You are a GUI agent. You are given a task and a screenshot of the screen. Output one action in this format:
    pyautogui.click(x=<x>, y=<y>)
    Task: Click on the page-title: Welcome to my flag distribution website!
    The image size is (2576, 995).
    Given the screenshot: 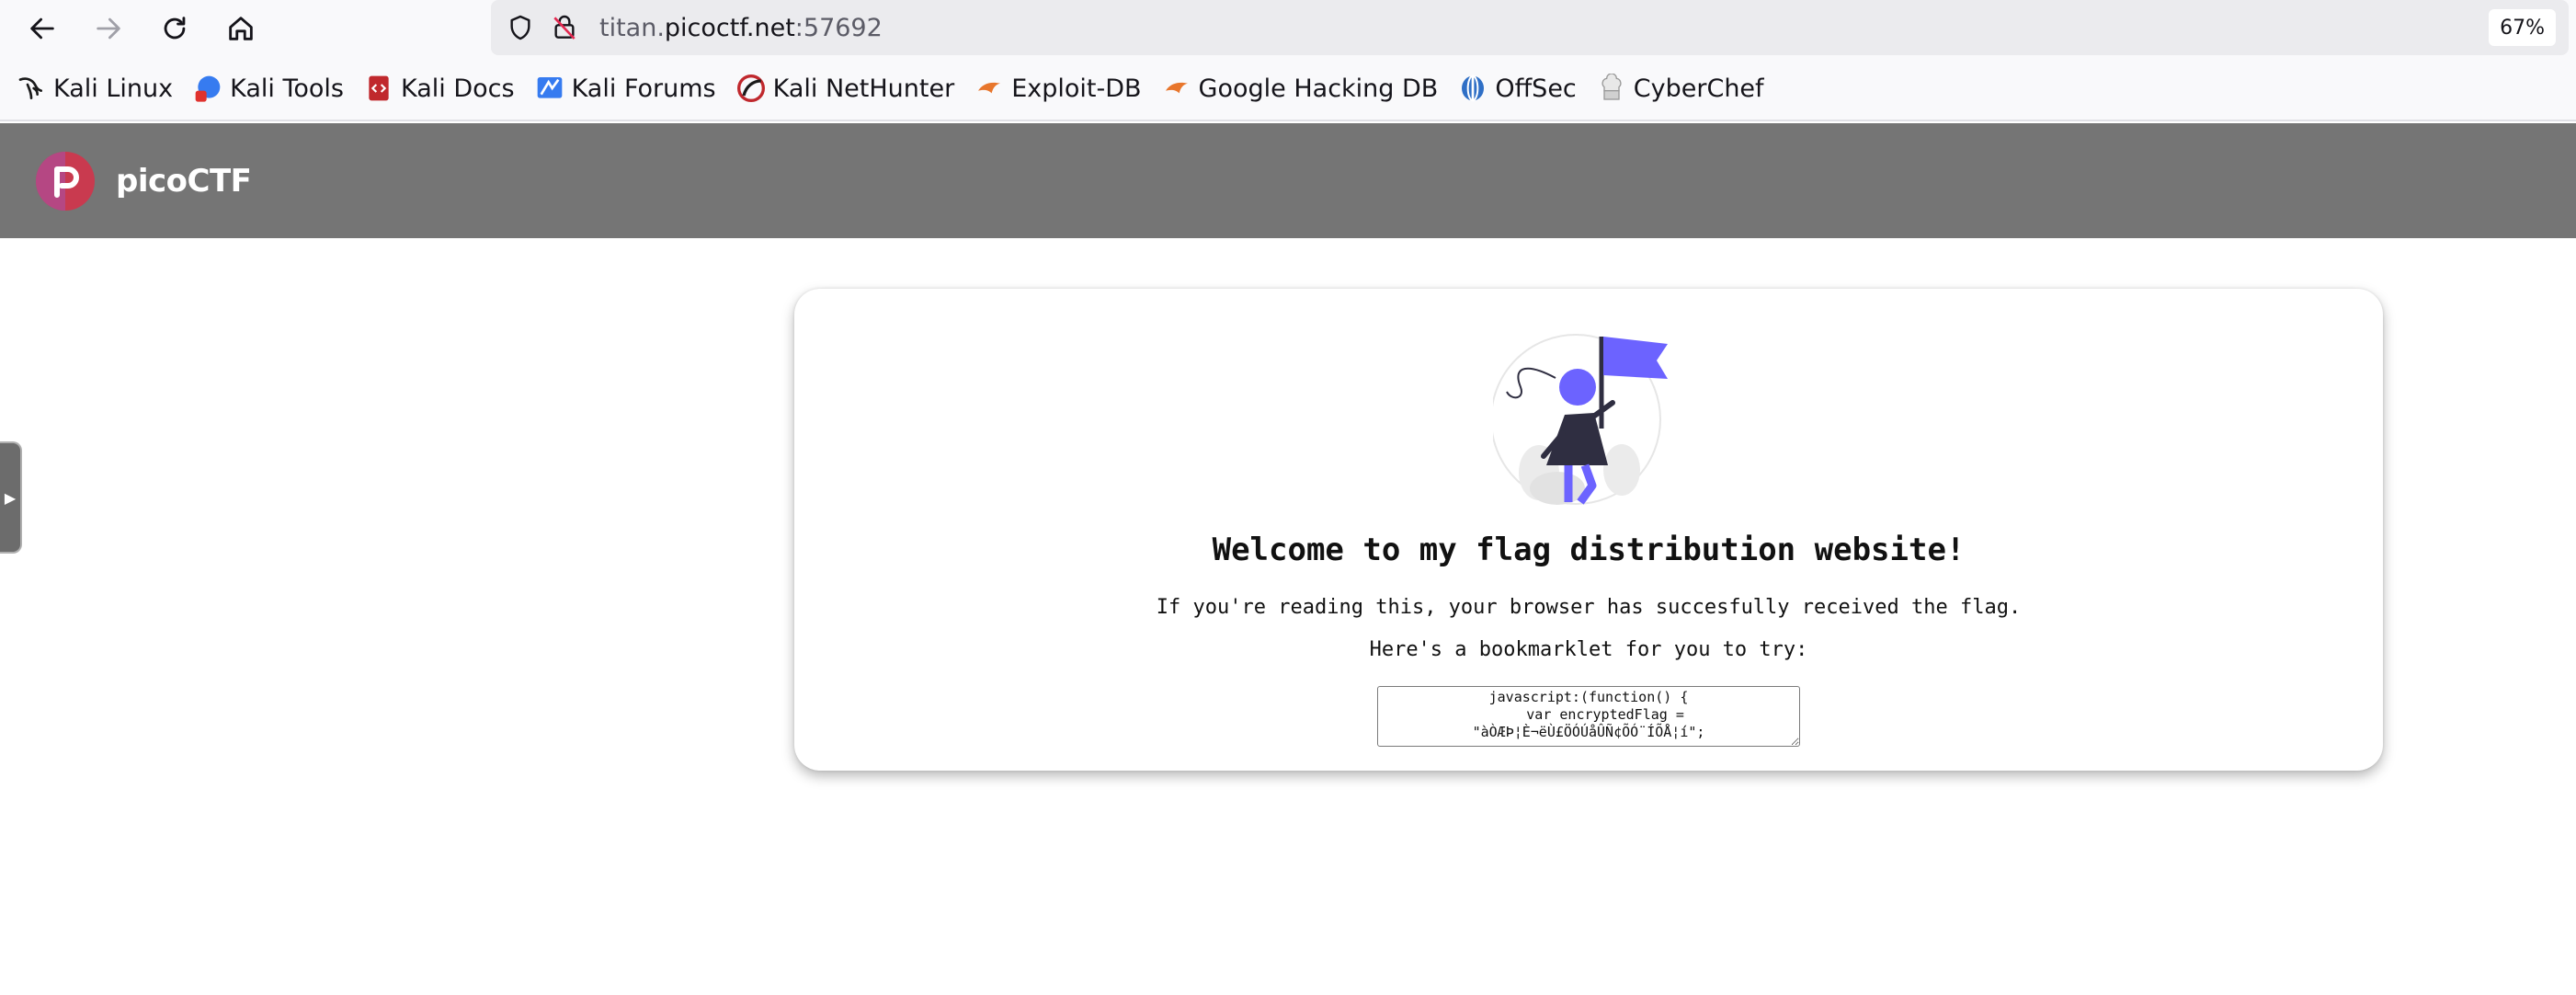 What is the action you would take?
    pyautogui.click(x=1589, y=550)
    